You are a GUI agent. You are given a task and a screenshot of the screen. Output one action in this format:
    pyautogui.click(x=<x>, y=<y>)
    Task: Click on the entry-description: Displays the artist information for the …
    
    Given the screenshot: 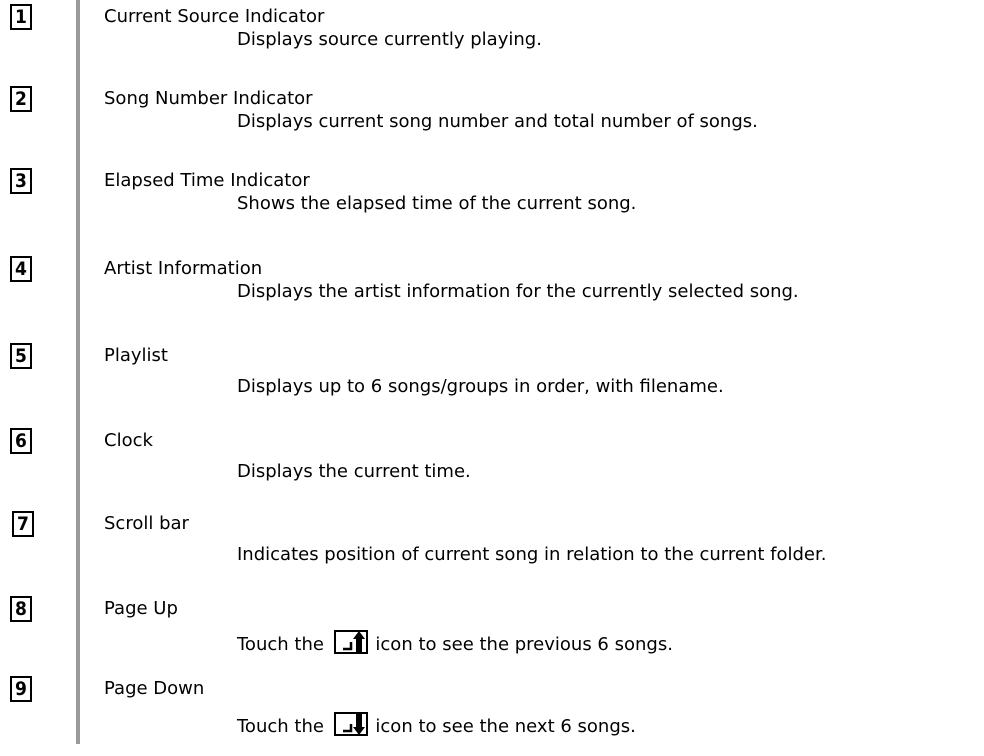 What is the action you would take?
    pyautogui.click(x=518, y=291)
    